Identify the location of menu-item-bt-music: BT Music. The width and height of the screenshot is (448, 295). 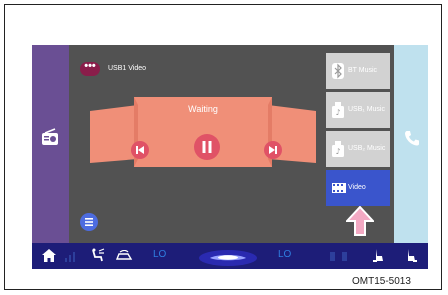
(358, 71).